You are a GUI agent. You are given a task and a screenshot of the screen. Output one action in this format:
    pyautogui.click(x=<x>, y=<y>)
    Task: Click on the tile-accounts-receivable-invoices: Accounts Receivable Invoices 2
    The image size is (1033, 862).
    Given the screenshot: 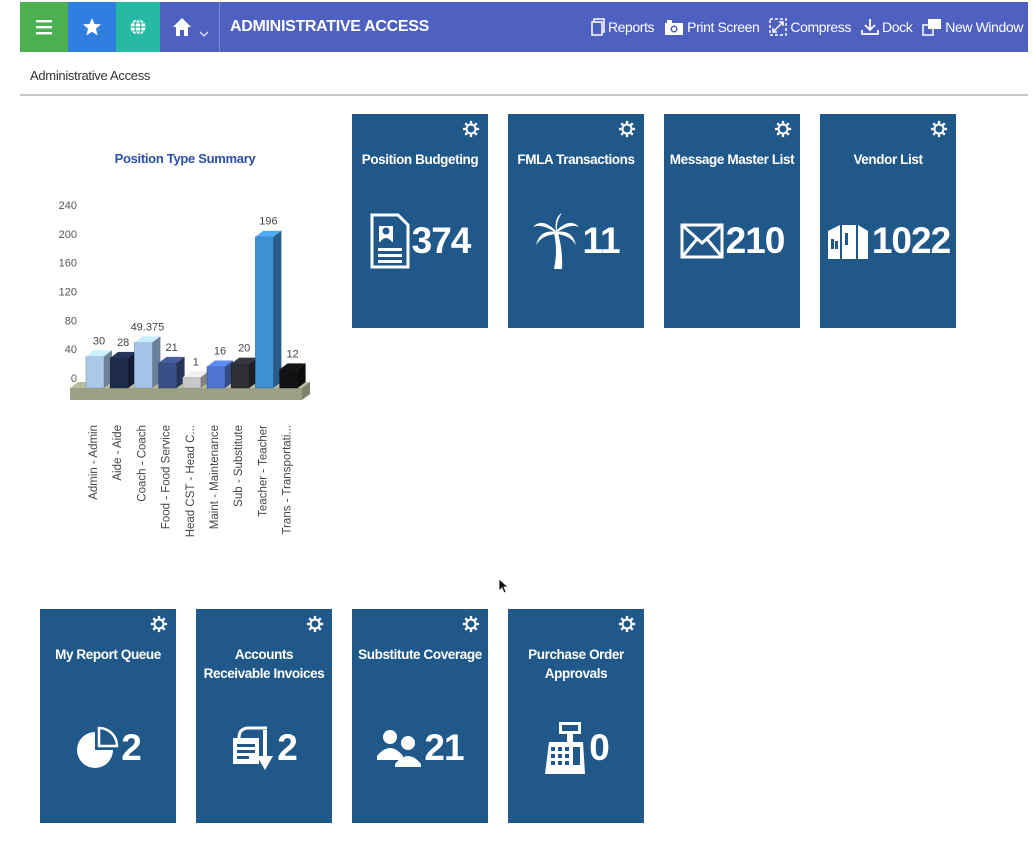 What is the action you would take?
    pyautogui.click(x=264, y=716)
    